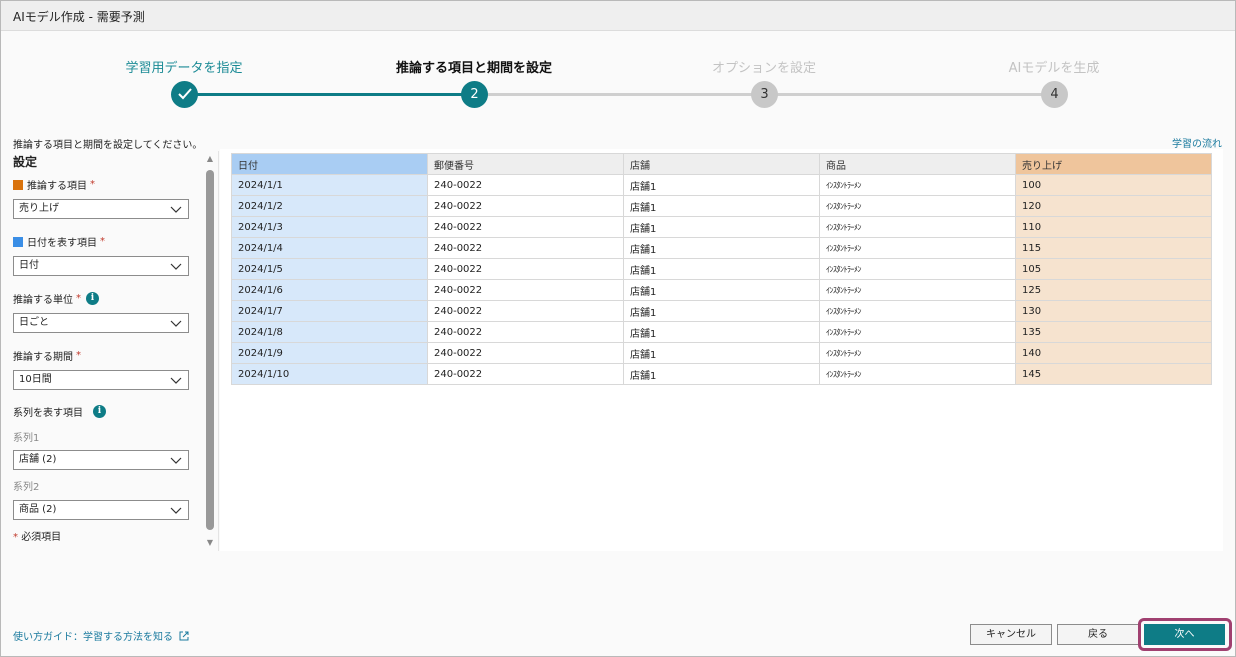  Describe the element at coordinates (1113, 311) in the screenshot. I see `cell-sales: 130` at that location.